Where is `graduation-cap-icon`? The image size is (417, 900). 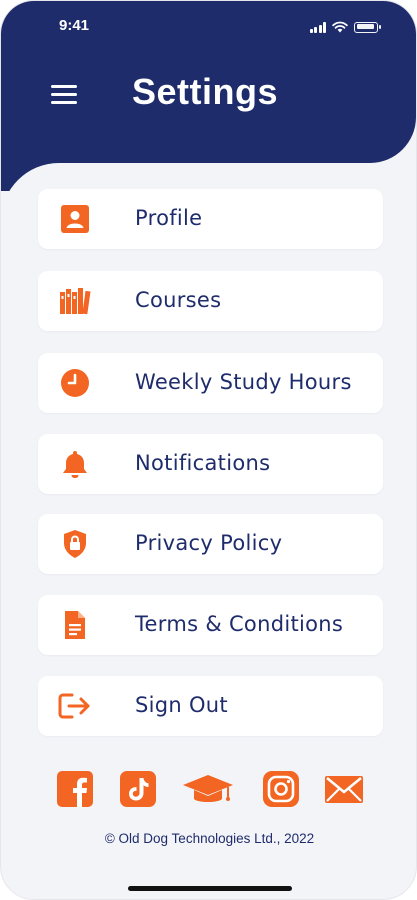 graduation-cap-icon is located at coordinates (208, 789).